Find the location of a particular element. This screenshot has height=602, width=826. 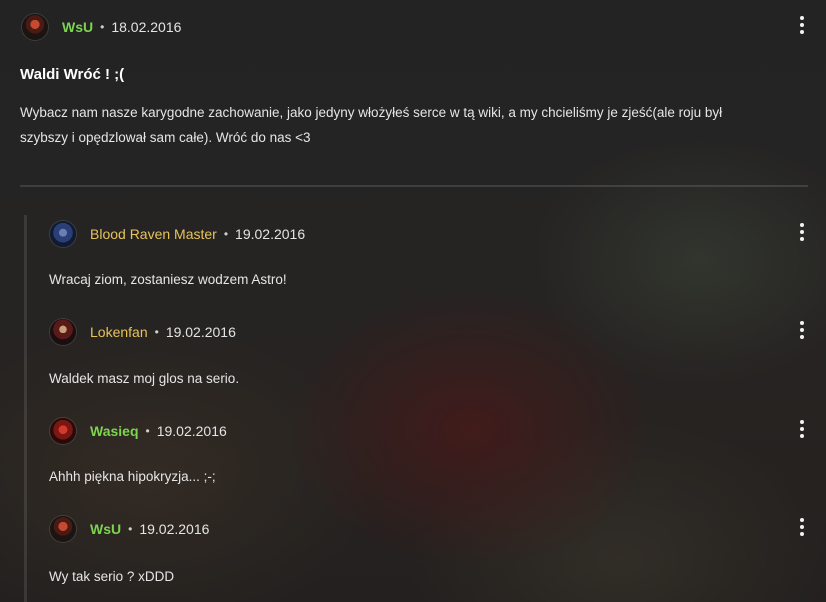

comment-meta: Blood Raven Master • 19.02.2016 is located at coordinates (177, 234).